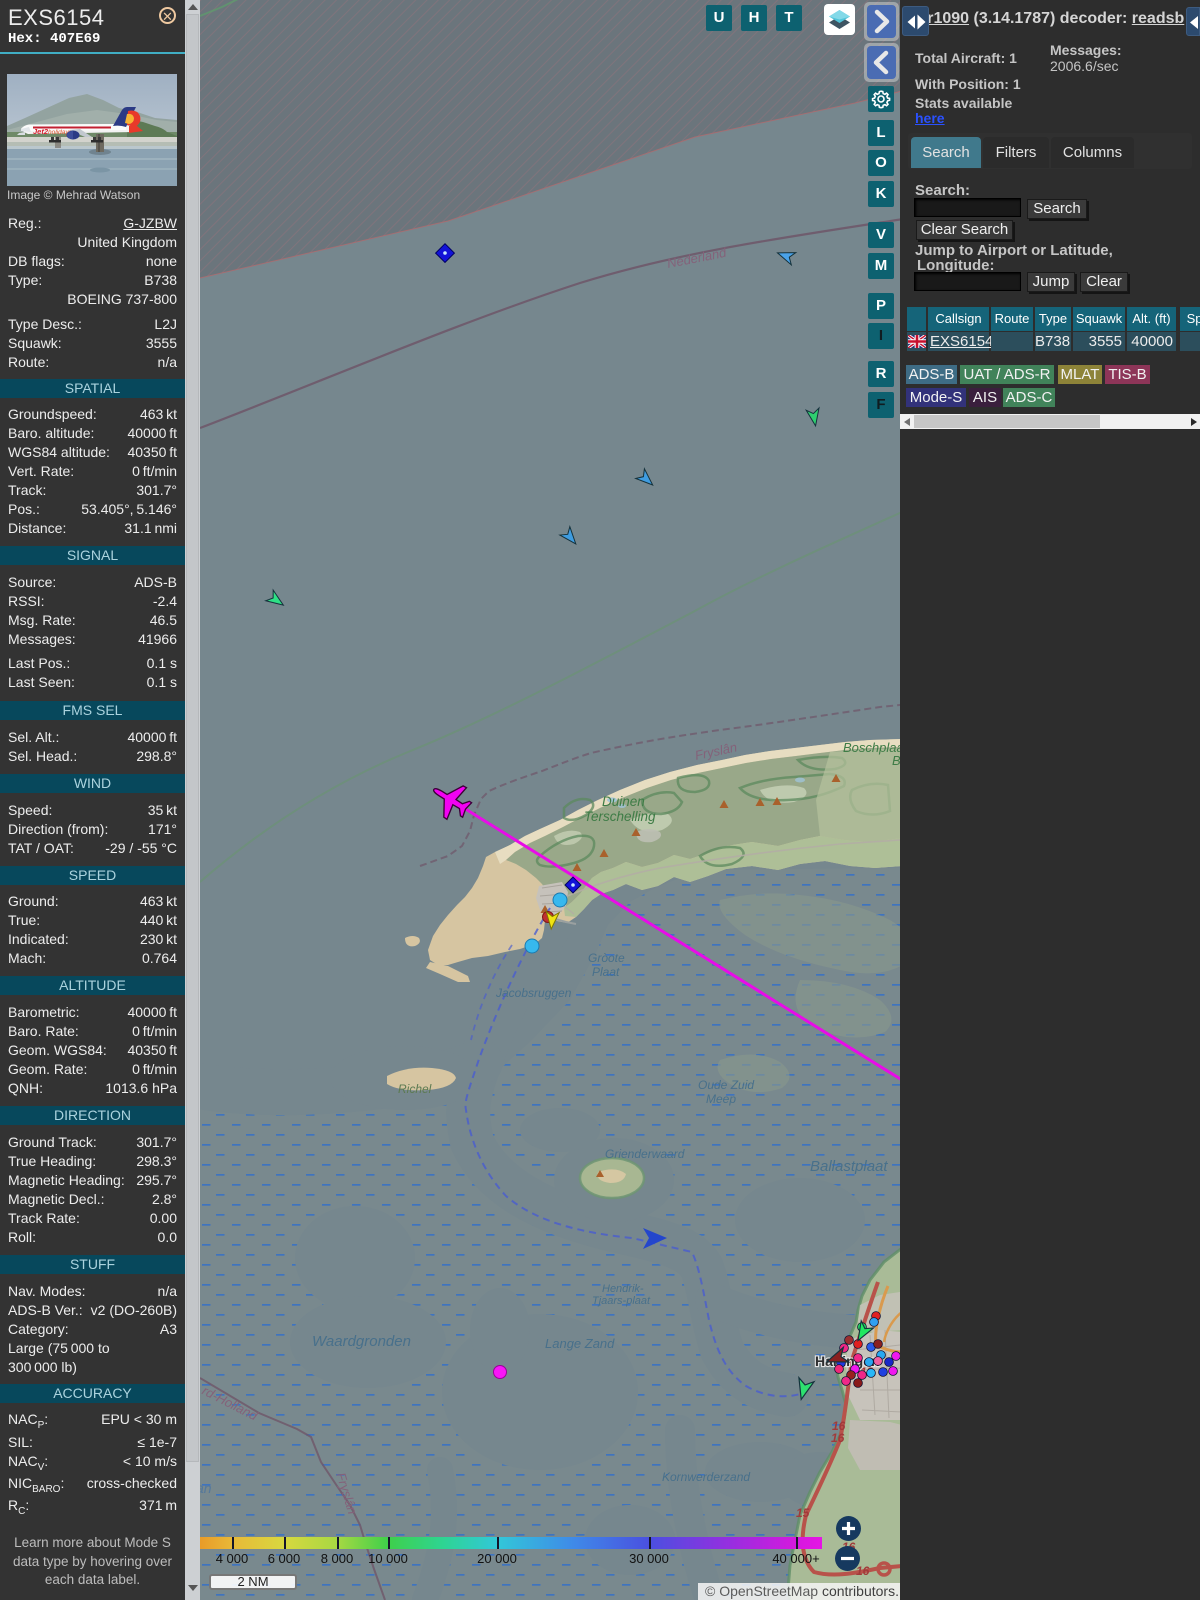 The image size is (1200, 1600). I want to click on svg-text: Terschelling, so click(620, 816).